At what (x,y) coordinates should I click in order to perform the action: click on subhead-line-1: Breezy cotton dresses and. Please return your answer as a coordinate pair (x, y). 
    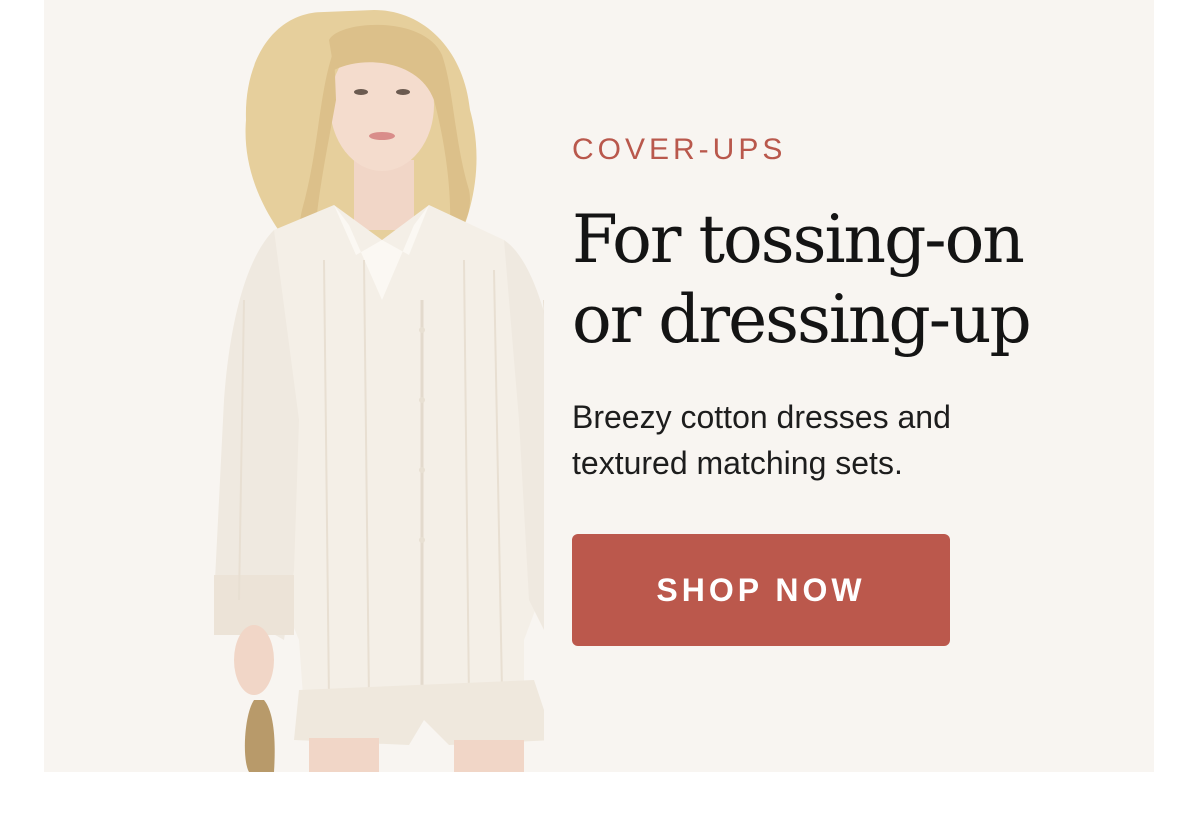
    Looking at the image, I should click on (761, 417).